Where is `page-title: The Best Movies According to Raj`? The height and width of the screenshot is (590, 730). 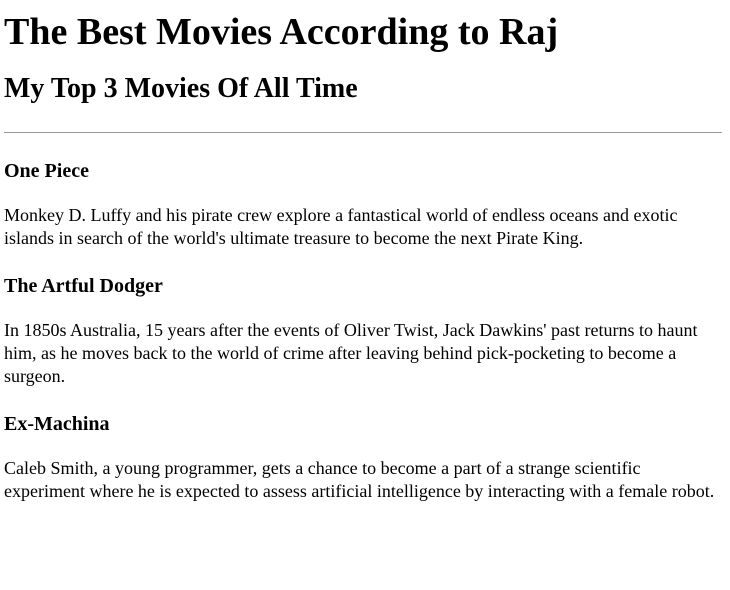
page-title: The Best Movies According to Raj is located at coordinates (281, 32).